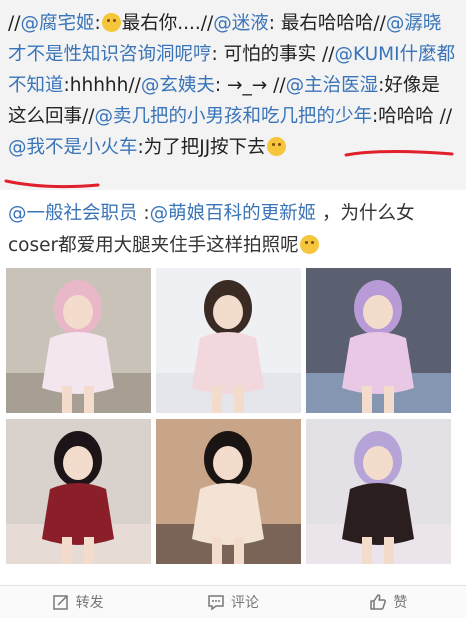 This screenshot has height=618, width=466. I want to click on like-label: 赞, so click(400, 603).